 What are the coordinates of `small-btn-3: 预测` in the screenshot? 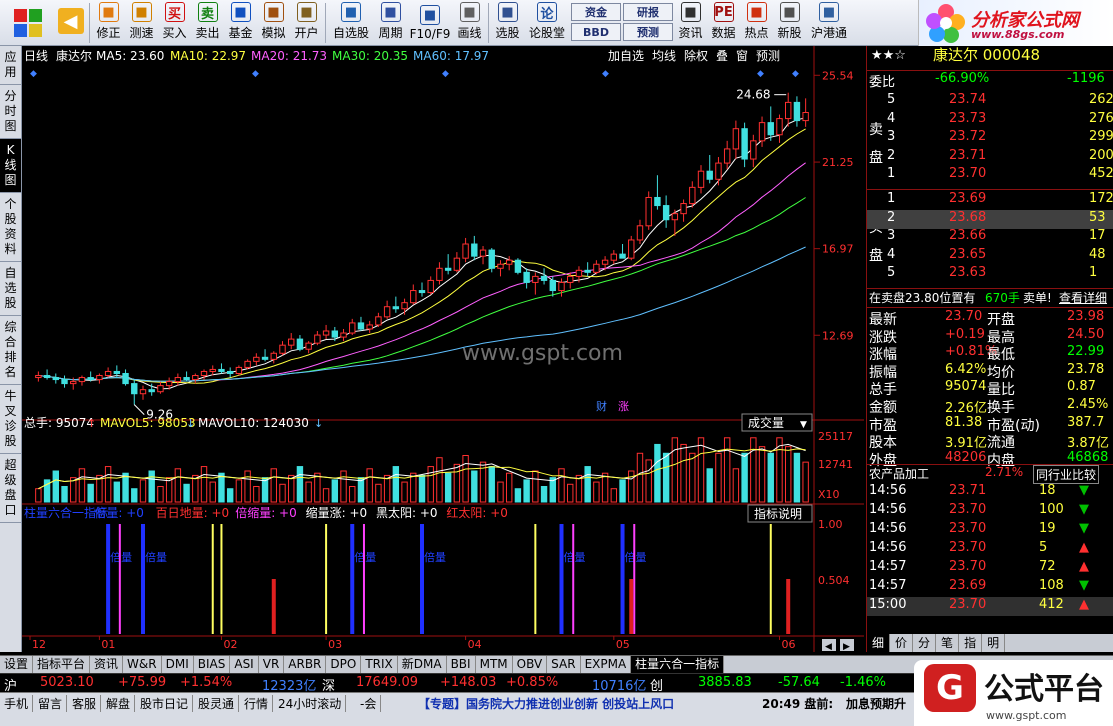 It's located at (648, 32).